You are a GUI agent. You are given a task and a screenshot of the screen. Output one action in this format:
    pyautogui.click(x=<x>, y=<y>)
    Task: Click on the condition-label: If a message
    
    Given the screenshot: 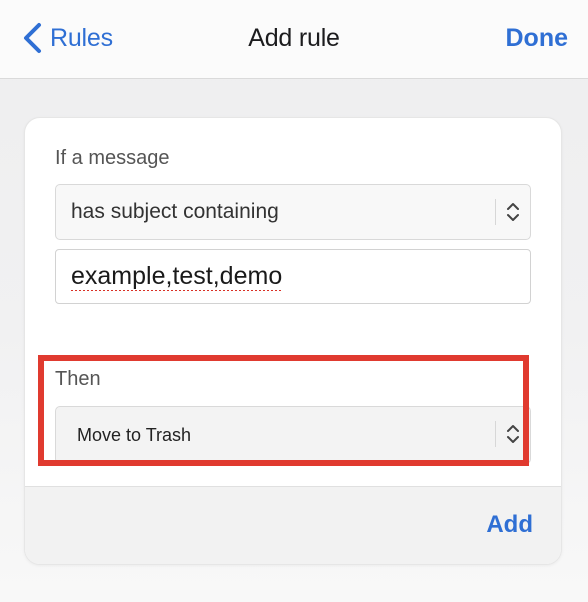 What is the action you would take?
    pyautogui.click(x=112, y=158)
    